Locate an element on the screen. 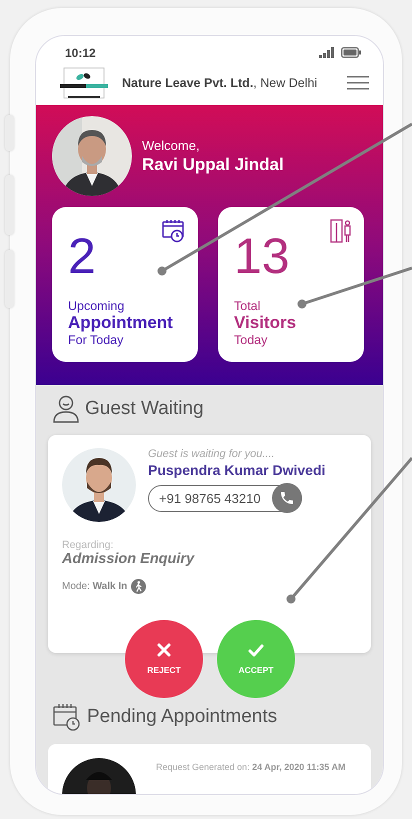  user-name: Ravi Uppal Jindal is located at coordinates (213, 164).